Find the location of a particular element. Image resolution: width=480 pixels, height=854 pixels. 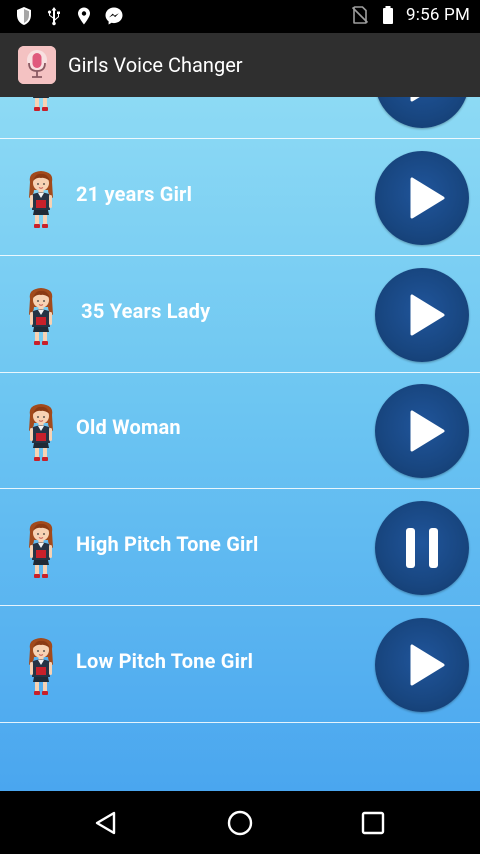

pause-button is located at coordinates (422, 548).